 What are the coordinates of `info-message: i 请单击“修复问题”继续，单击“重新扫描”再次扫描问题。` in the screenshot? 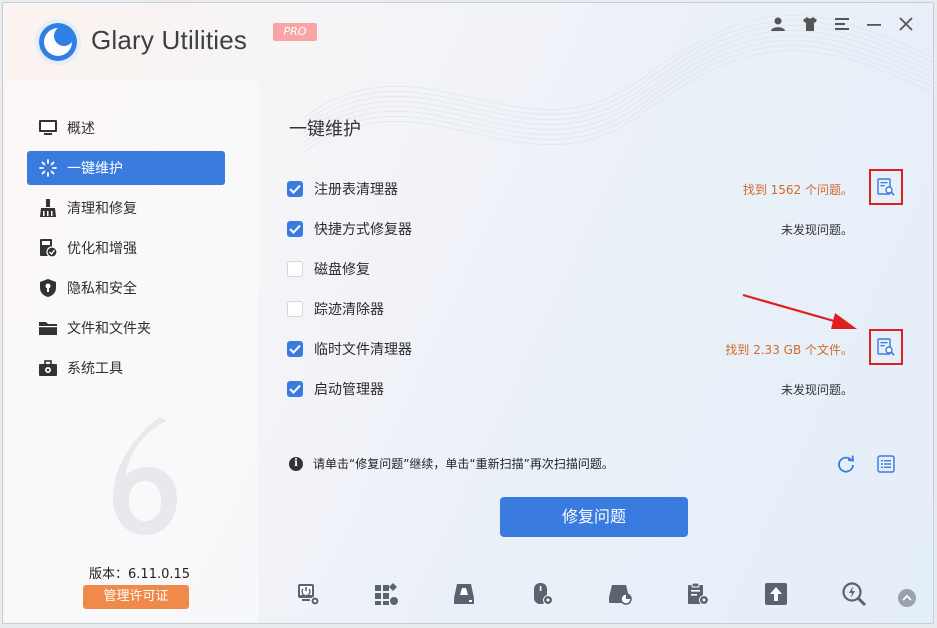 It's located at (451, 463).